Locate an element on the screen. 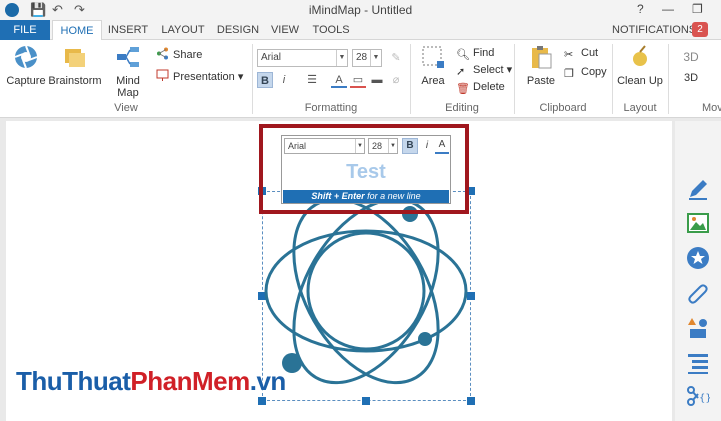  outline-icon is located at coordinates (698, 363).